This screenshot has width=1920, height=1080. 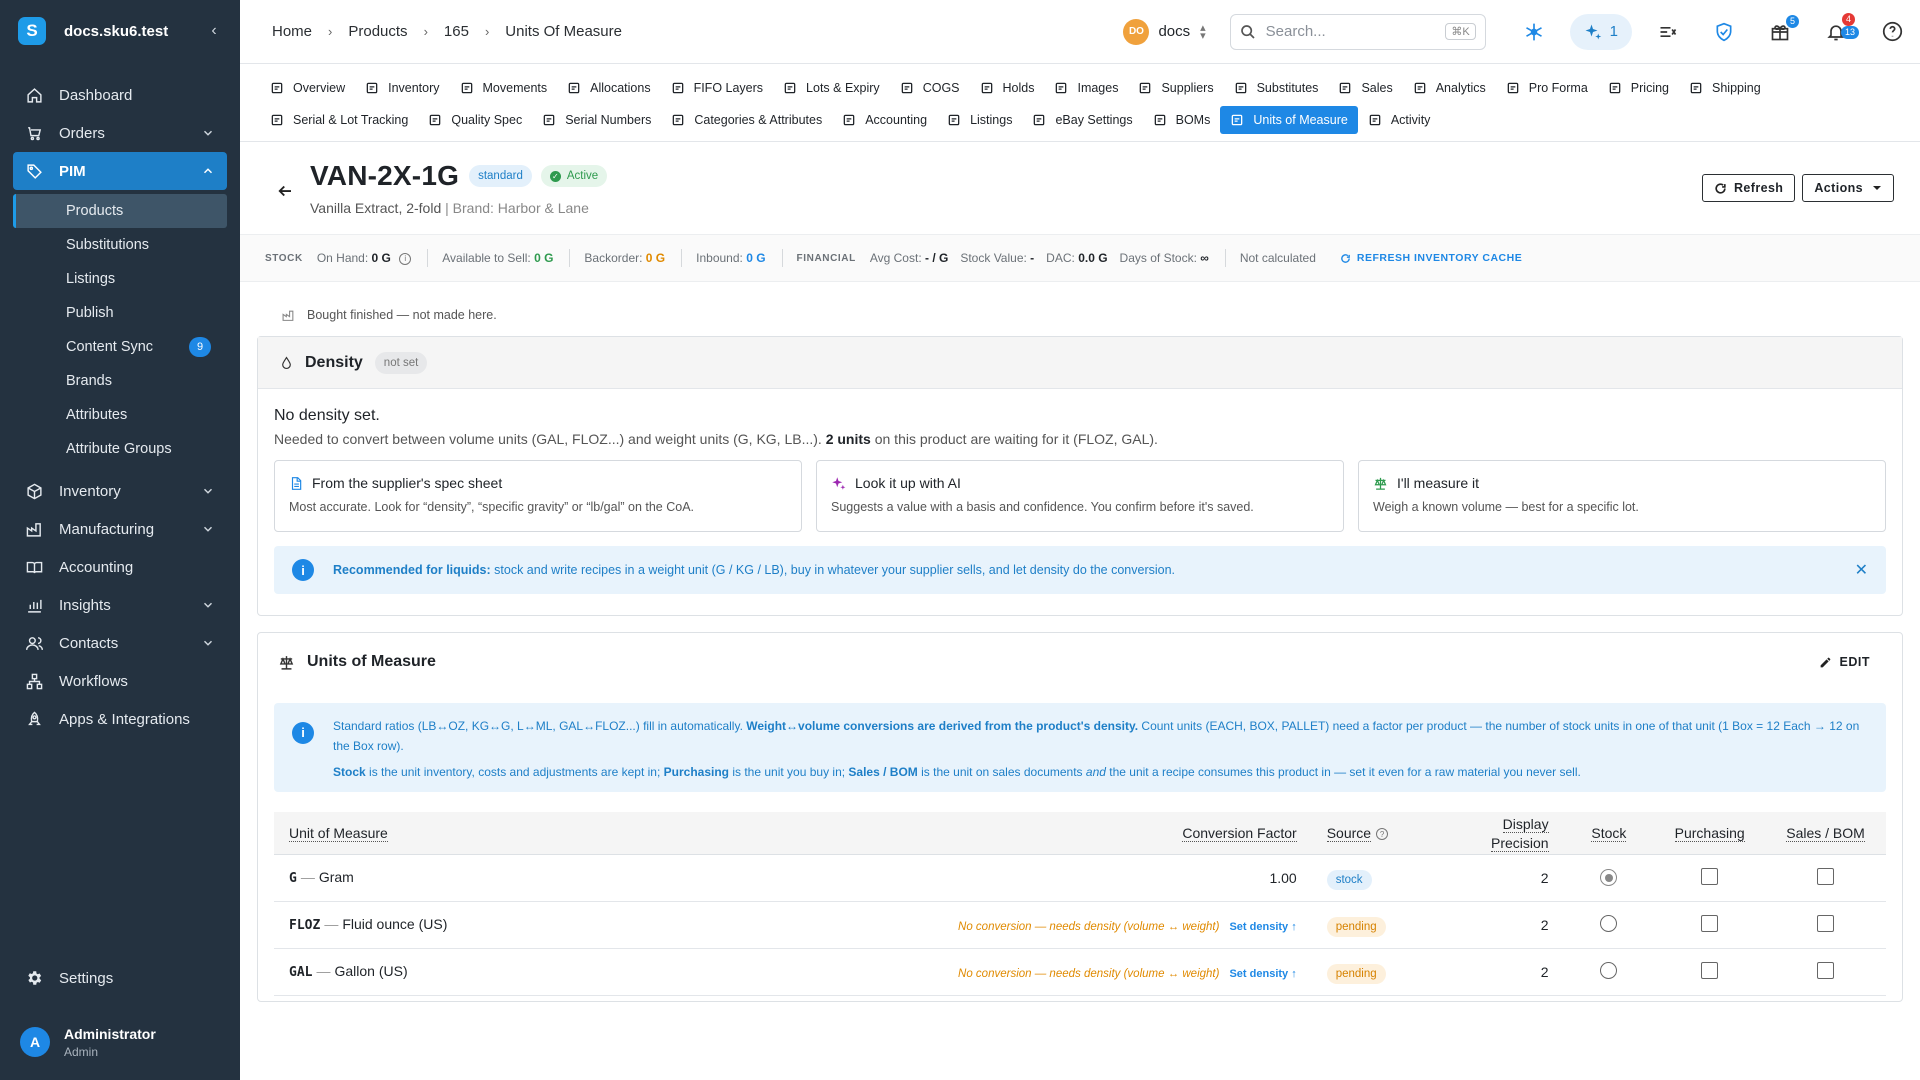 I want to click on tab-boms: BOMs, so click(x=1182, y=120).